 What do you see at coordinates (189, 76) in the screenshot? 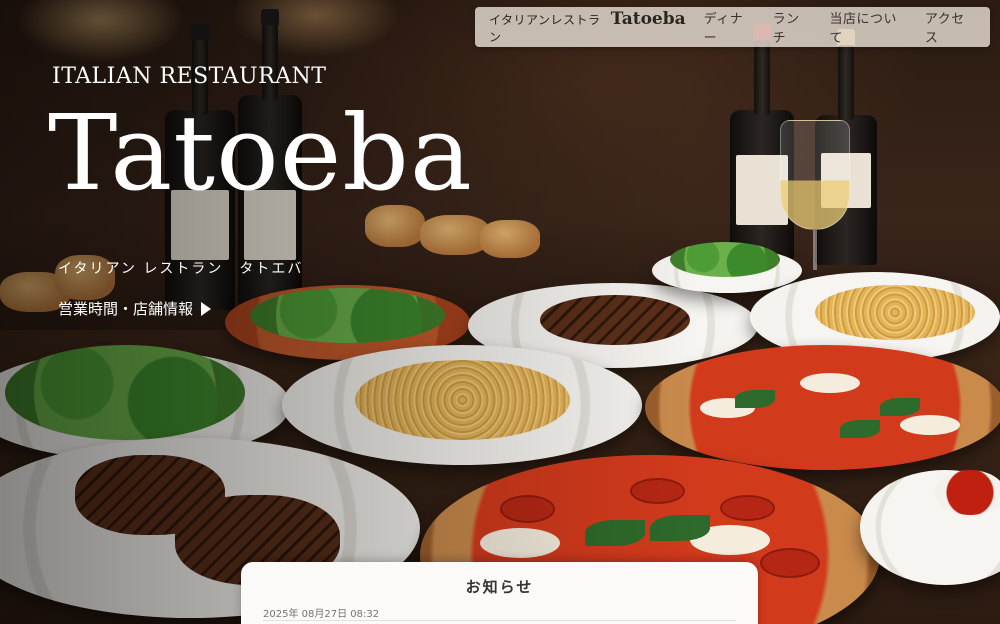
I see `hero-subtitle: ITALIAN RESTAURANT` at bounding box center [189, 76].